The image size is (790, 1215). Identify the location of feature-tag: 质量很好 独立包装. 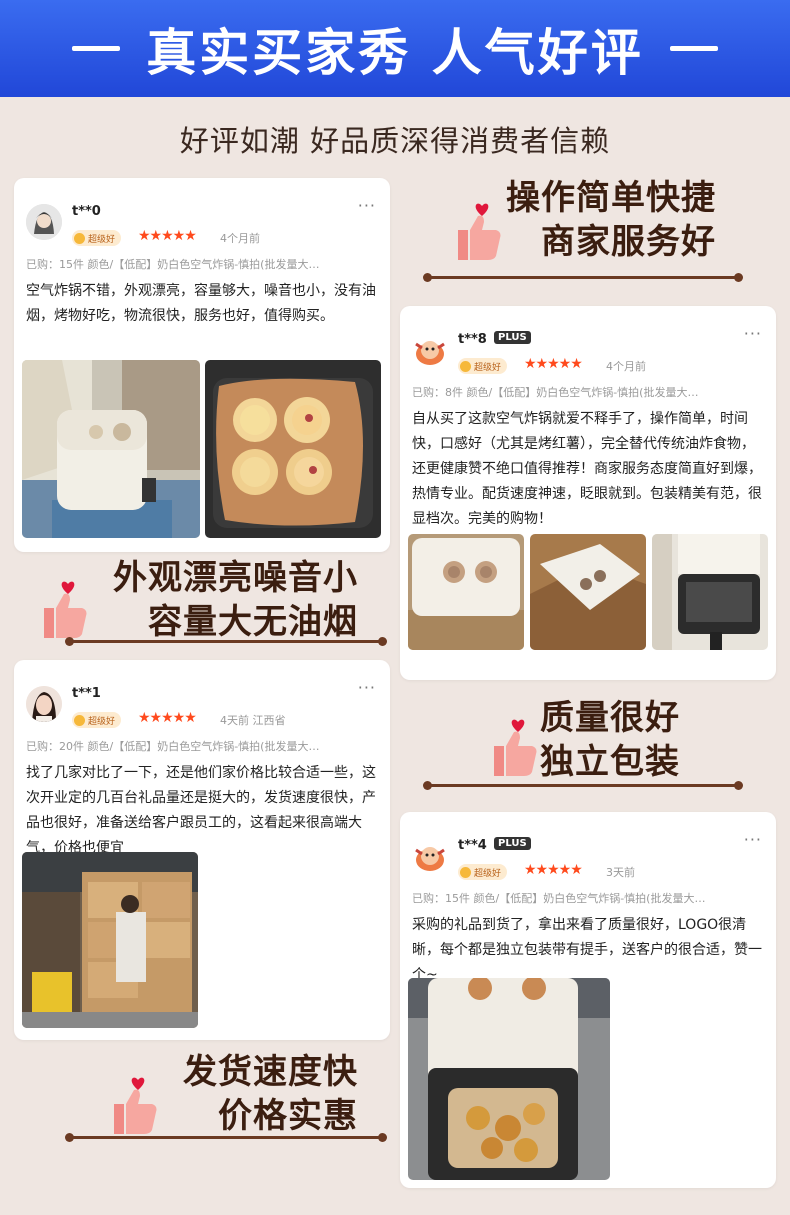
(618, 740).